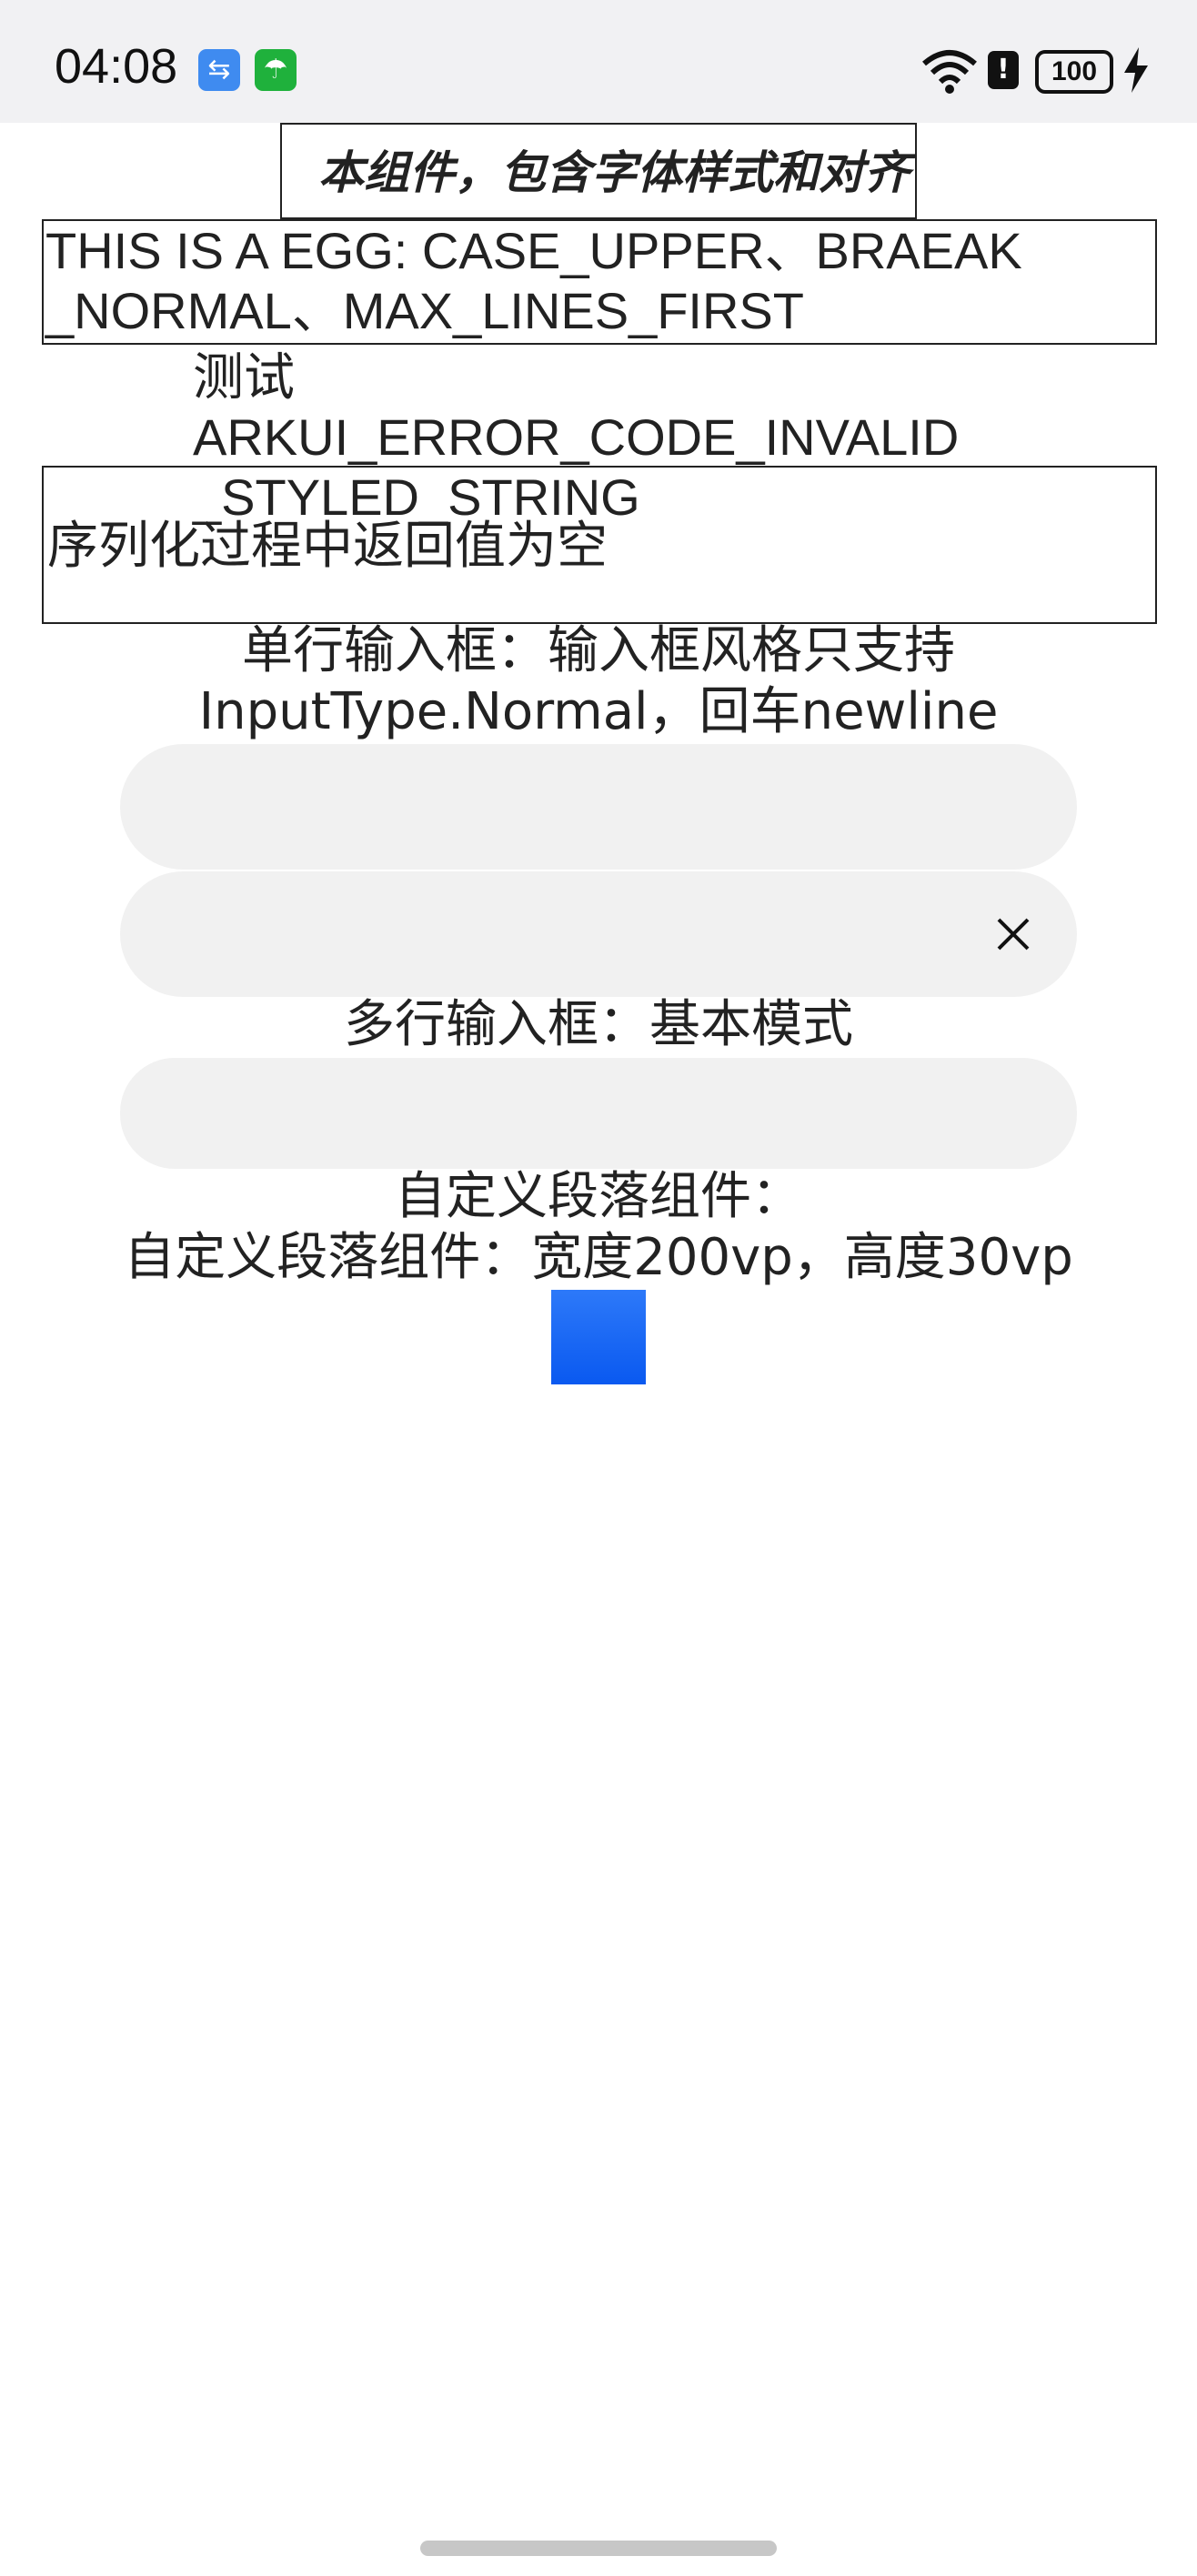 The image size is (1197, 2576). Describe the element at coordinates (424, 310) in the screenshot. I see `egg-line-2: _NORMAL、MAX_LINES_FIRST` at that location.